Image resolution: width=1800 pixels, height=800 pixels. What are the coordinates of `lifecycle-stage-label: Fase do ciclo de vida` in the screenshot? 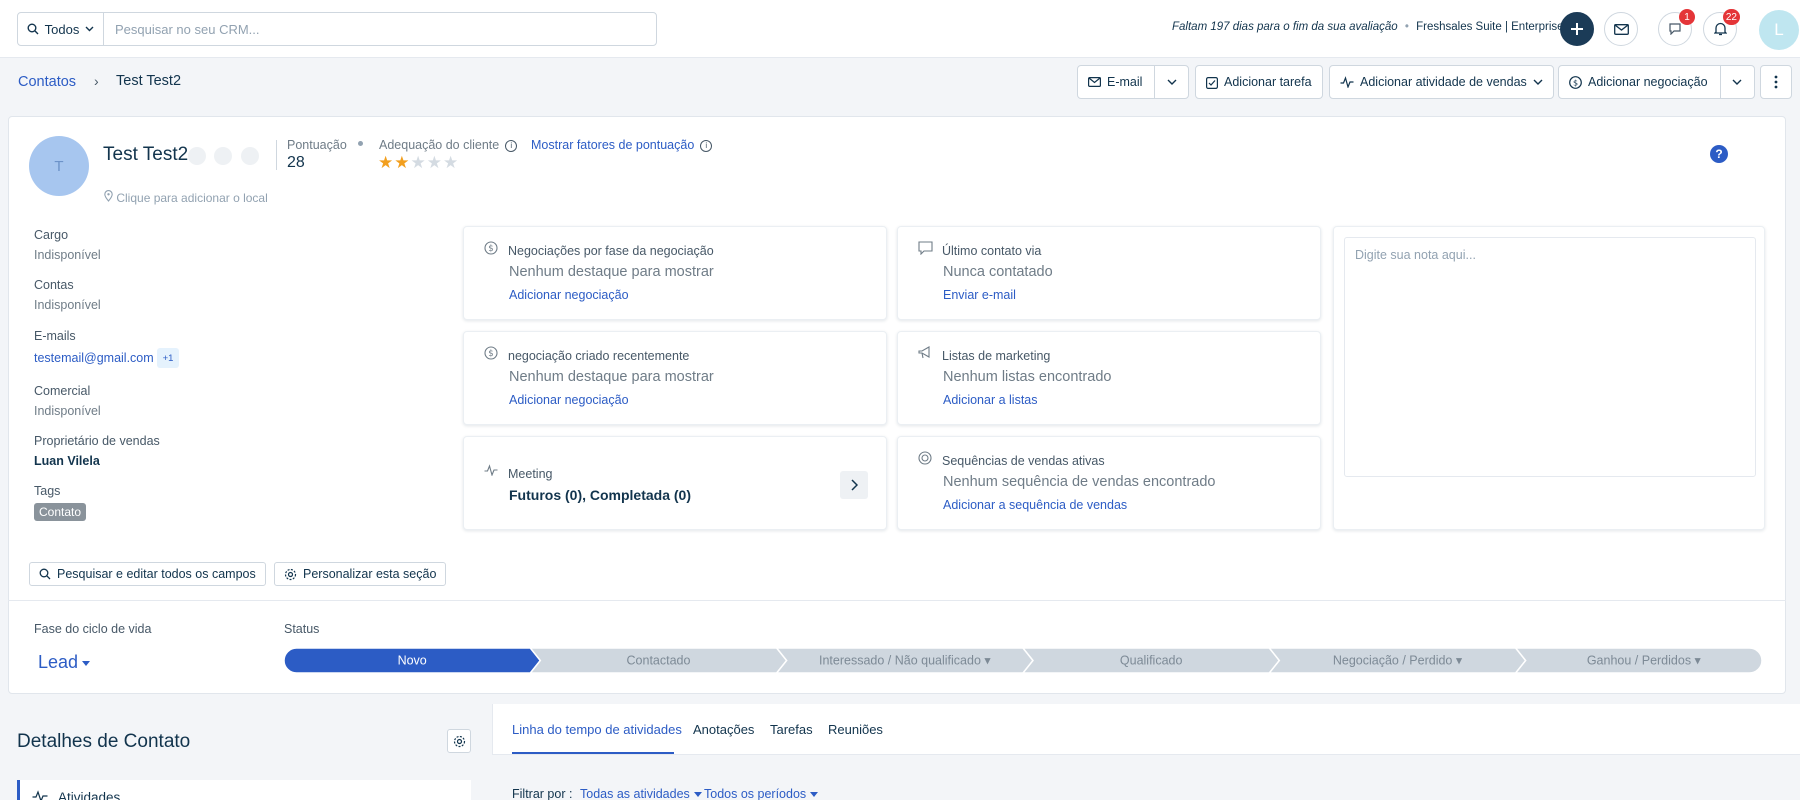 It's located at (93, 629).